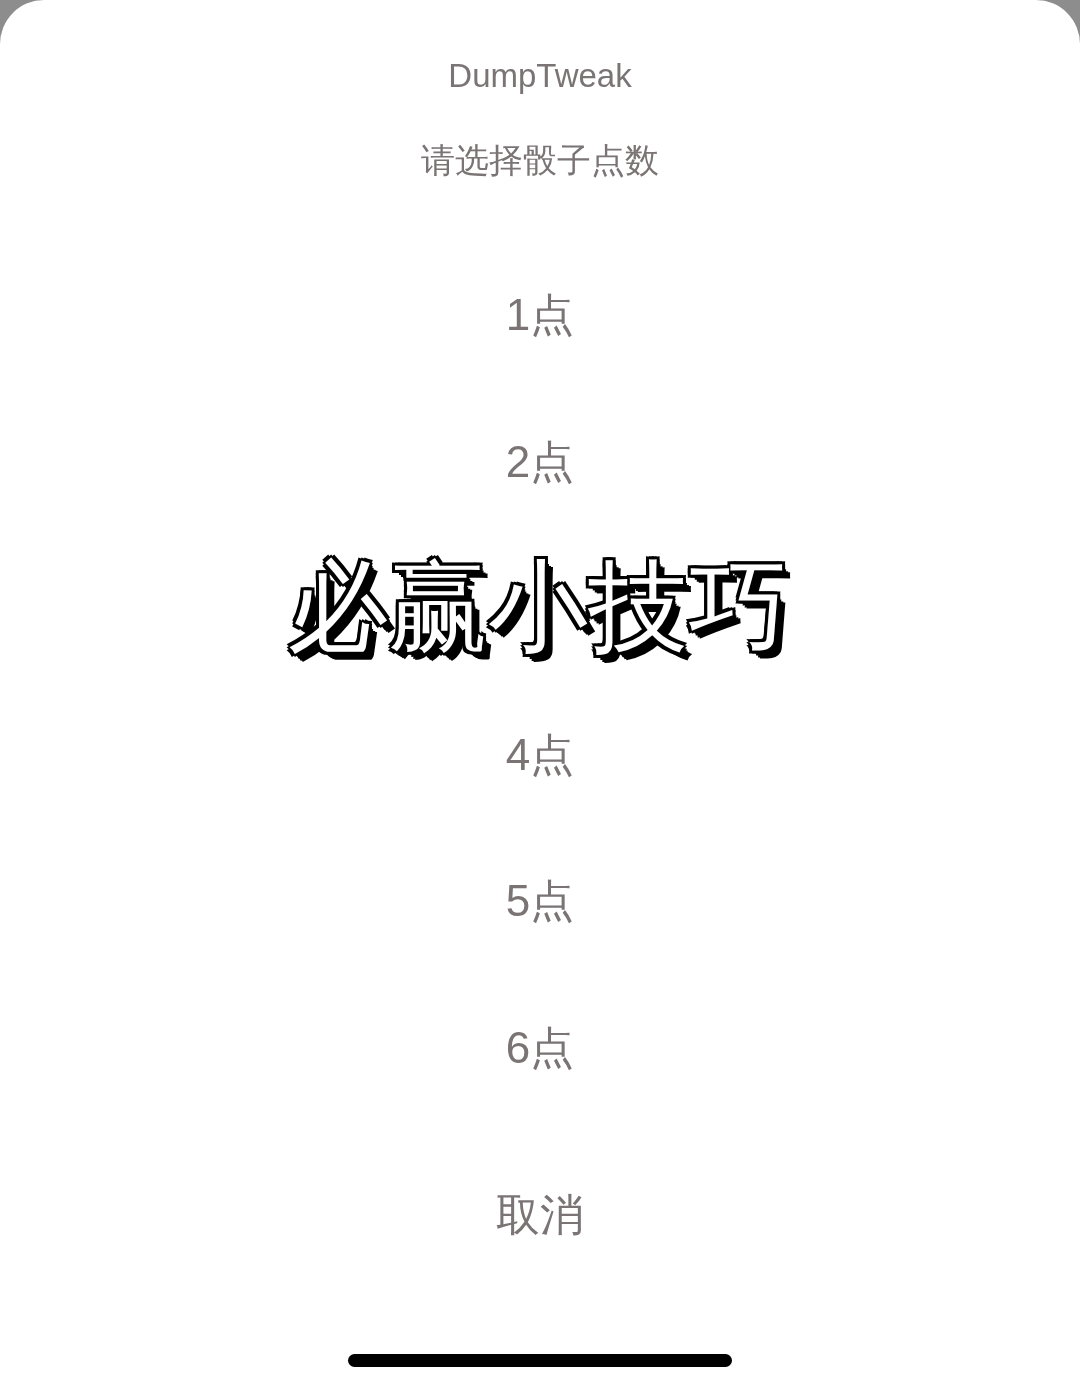 The height and width of the screenshot is (1389, 1080). What do you see at coordinates (540, 754) in the screenshot?
I see `option-button: 4点` at bounding box center [540, 754].